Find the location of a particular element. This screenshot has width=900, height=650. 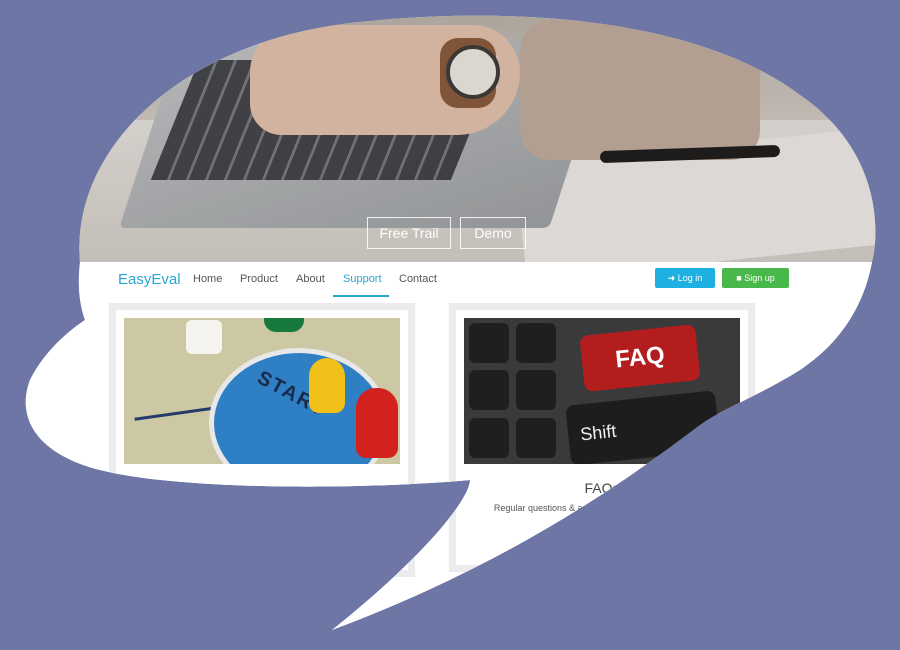

signup-button: ■ Sign up is located at coordinates (755, 278).